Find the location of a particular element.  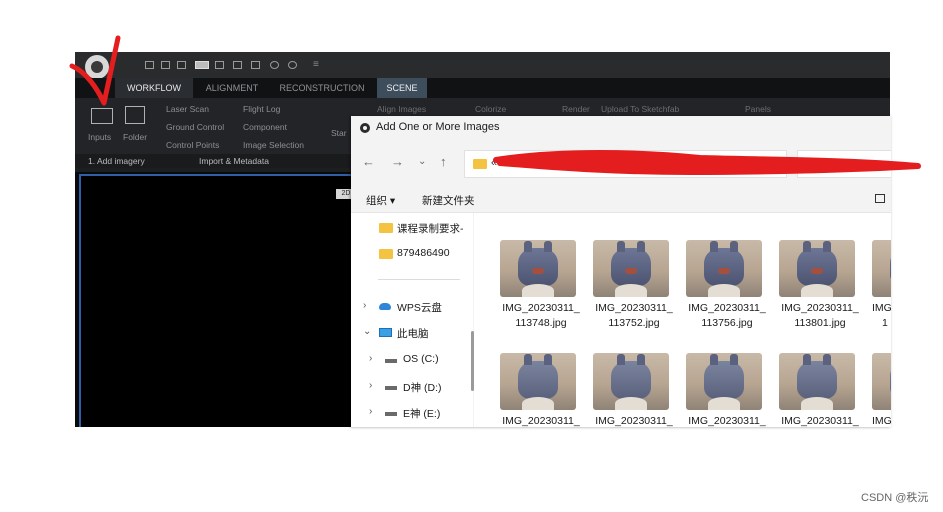

address-bar: « is located at coordinates (625, 164).